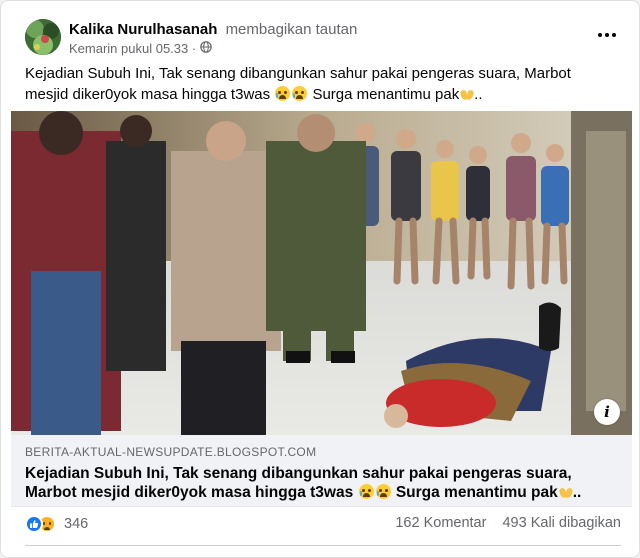  I want to click on info-icon: i, so click(607, 412).